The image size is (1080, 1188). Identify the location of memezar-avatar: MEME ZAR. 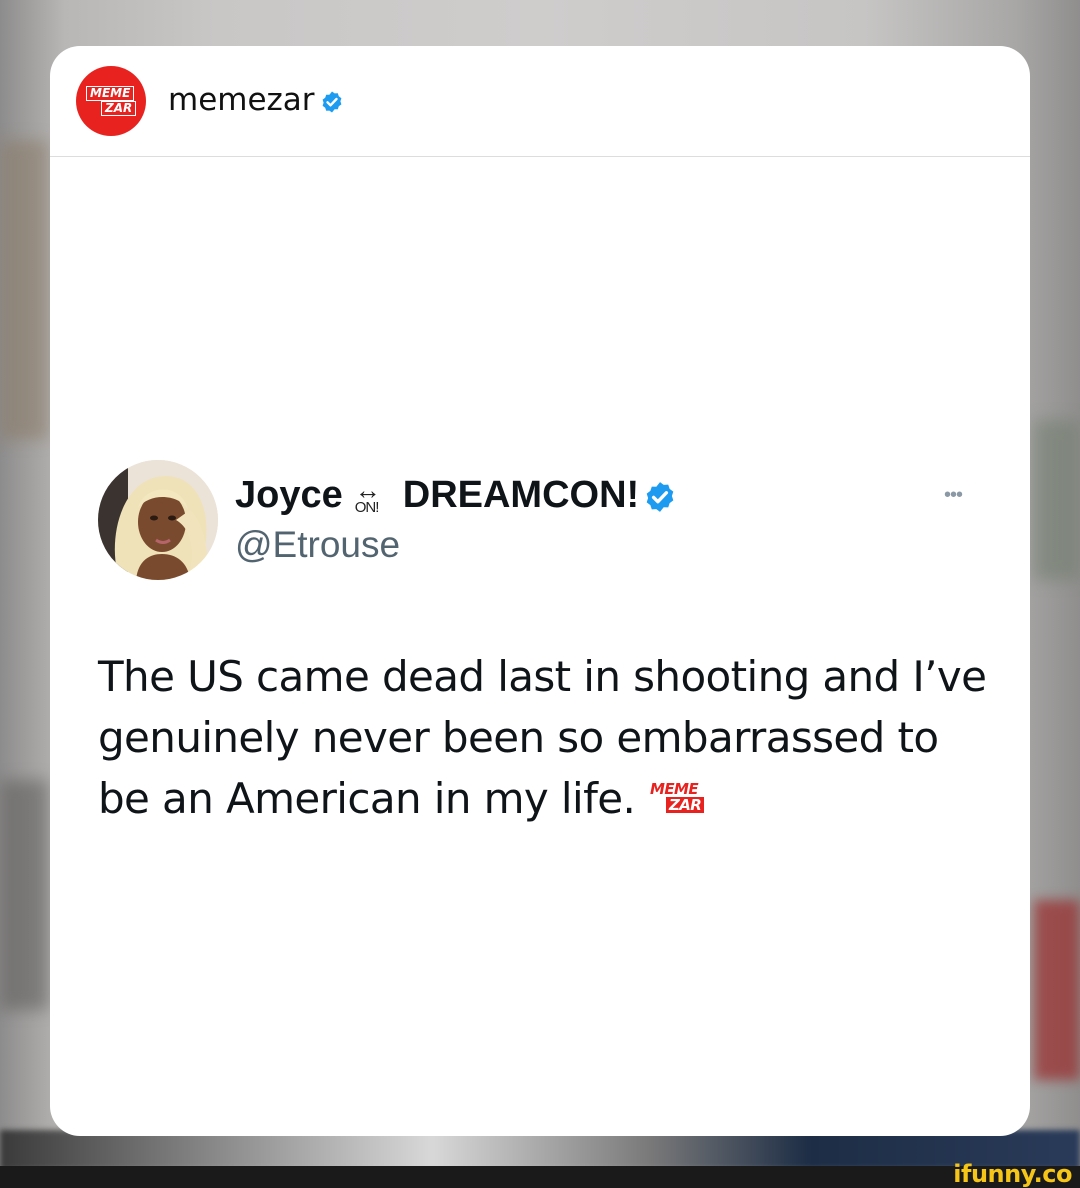
(111, 101).